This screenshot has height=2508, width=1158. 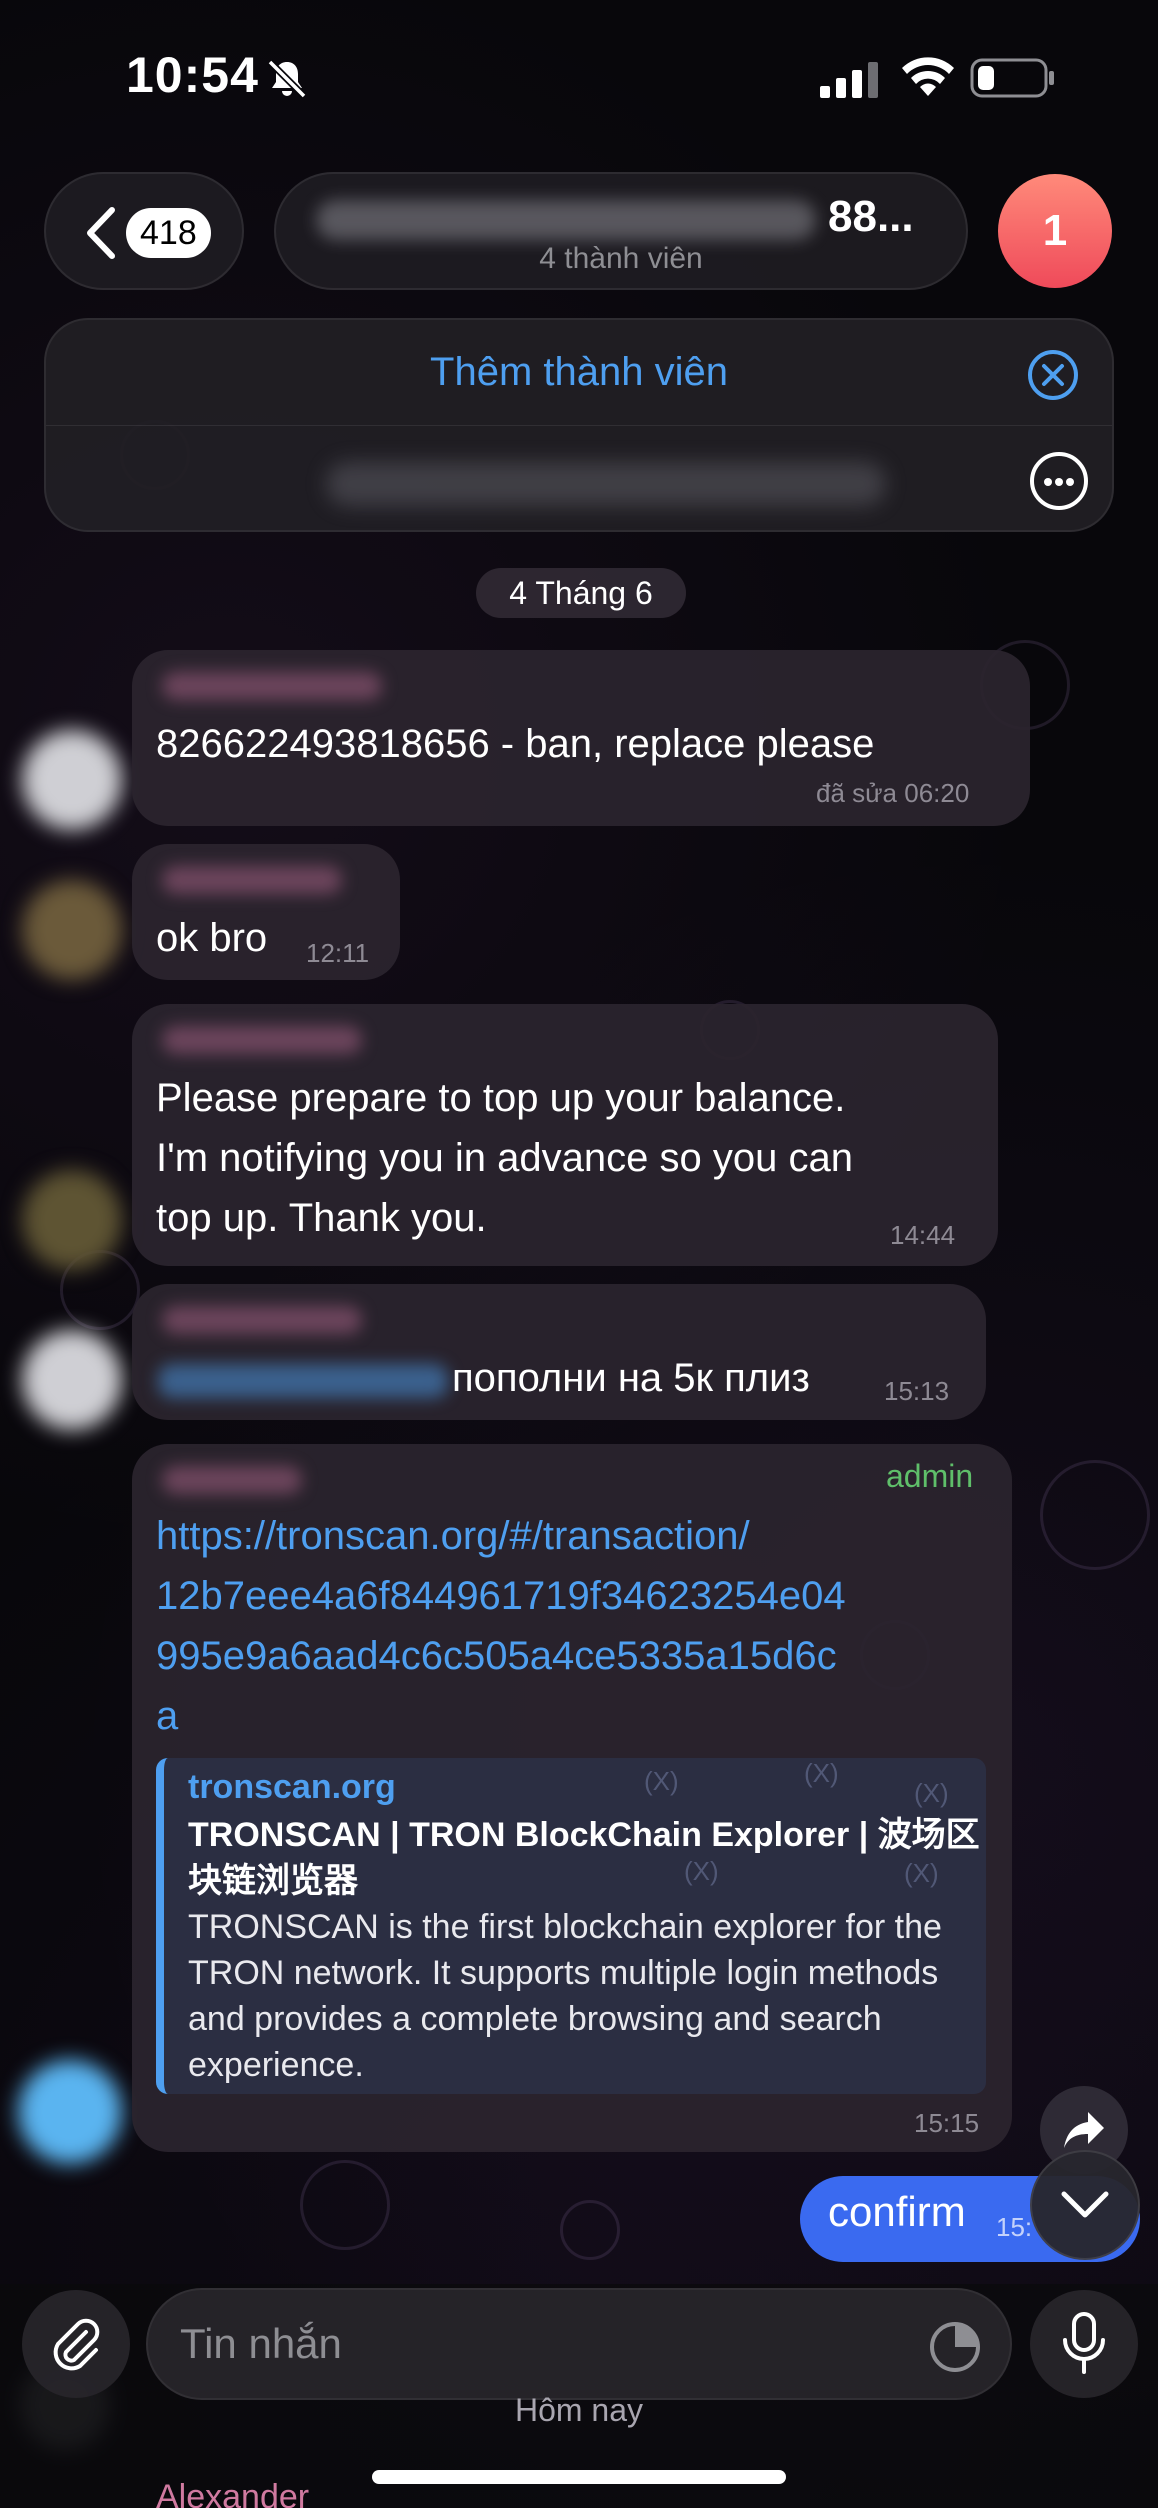 I want to click on unread-count-badge: 418, so click(x=168, y=233).